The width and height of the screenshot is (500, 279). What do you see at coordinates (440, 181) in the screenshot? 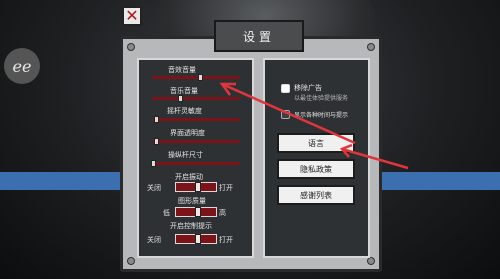
I see `background-stripe-right` at bounding box center [440, 181].